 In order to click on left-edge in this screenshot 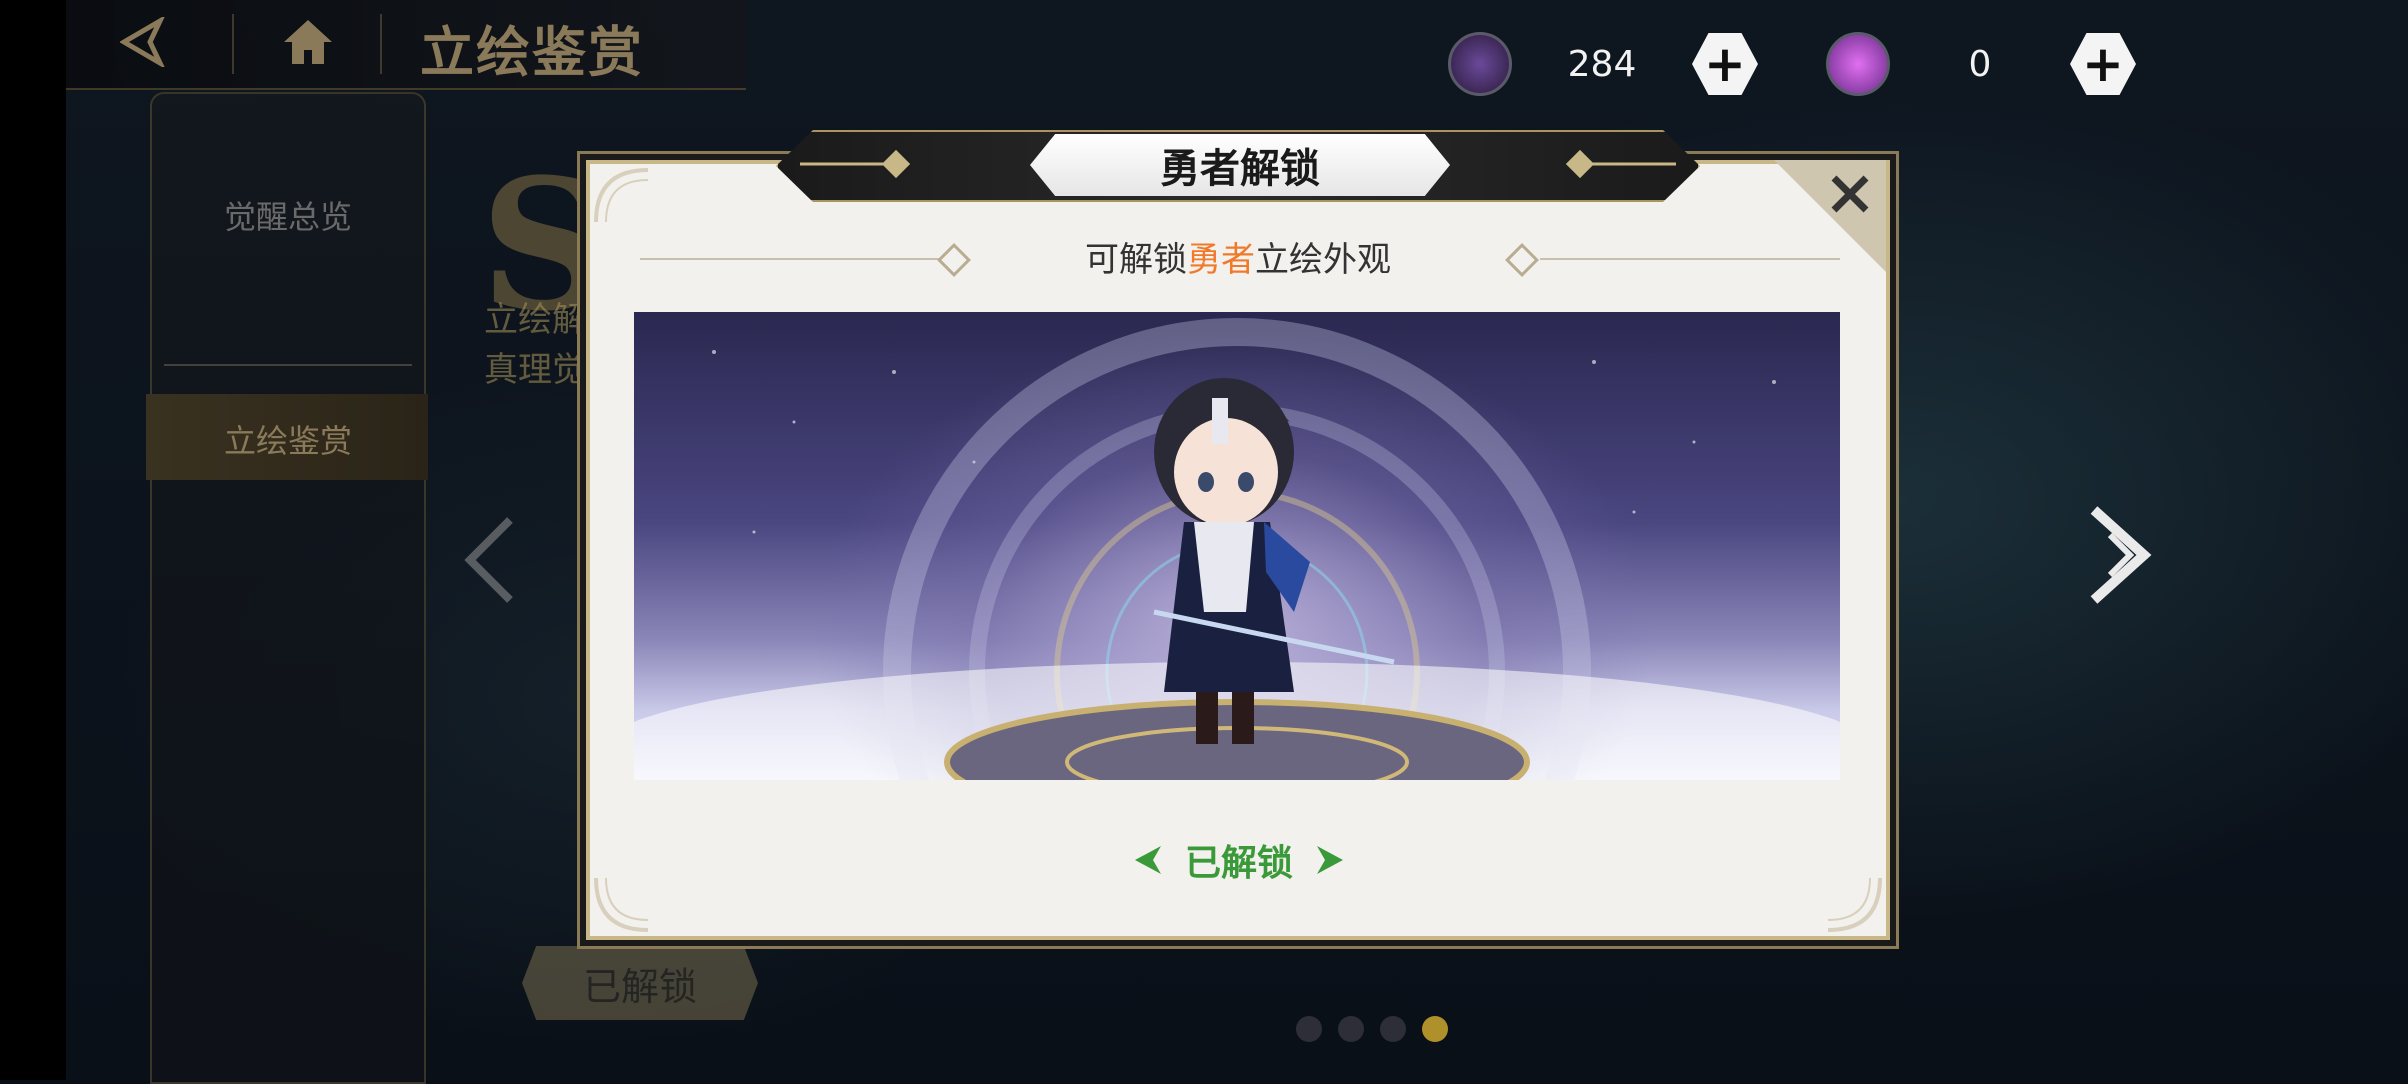, I will do `click(33, 540)`.